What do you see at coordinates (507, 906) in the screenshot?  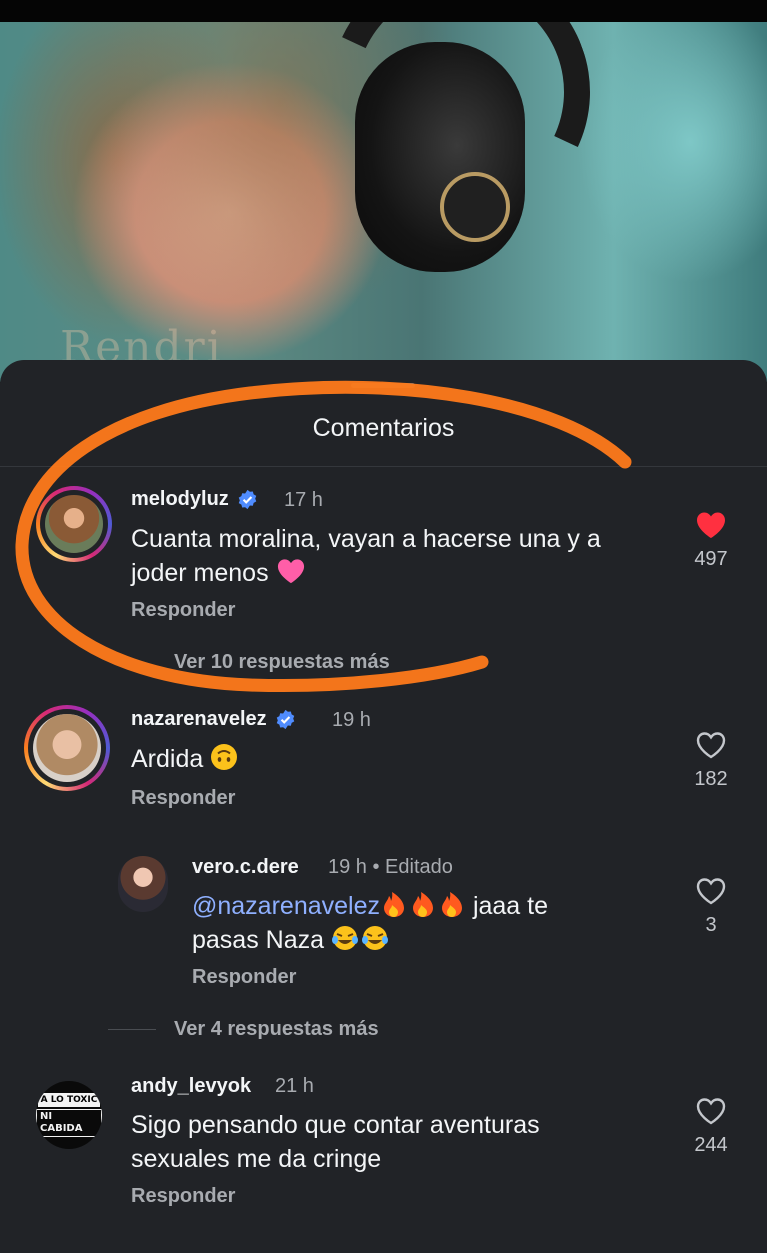 I see `reply-text-after-mention: jaaa te` at bounding box center [507, 906].